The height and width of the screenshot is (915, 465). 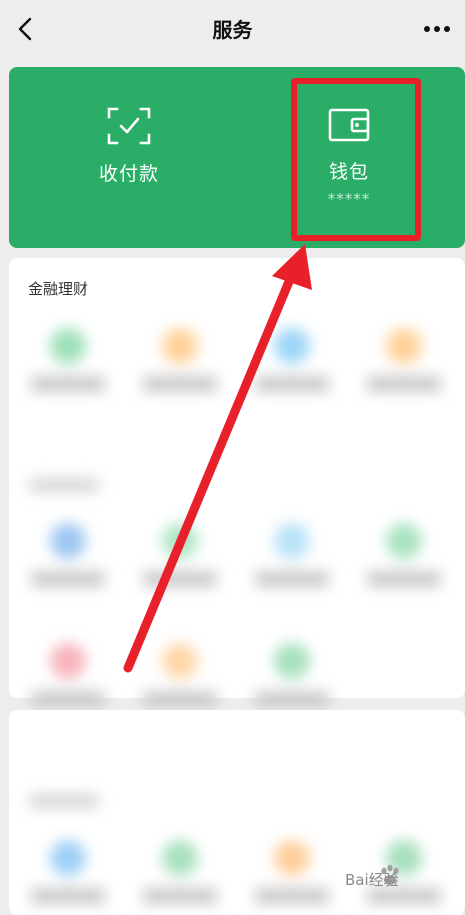 I want to click on page-title: 服务, so click(x=232, y=30).